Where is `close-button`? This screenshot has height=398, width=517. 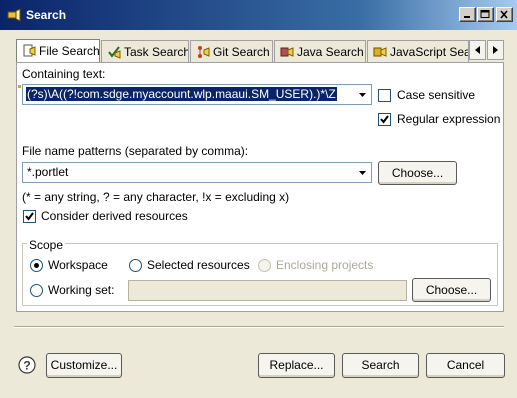 close-button is located at coordinates (504, 14).